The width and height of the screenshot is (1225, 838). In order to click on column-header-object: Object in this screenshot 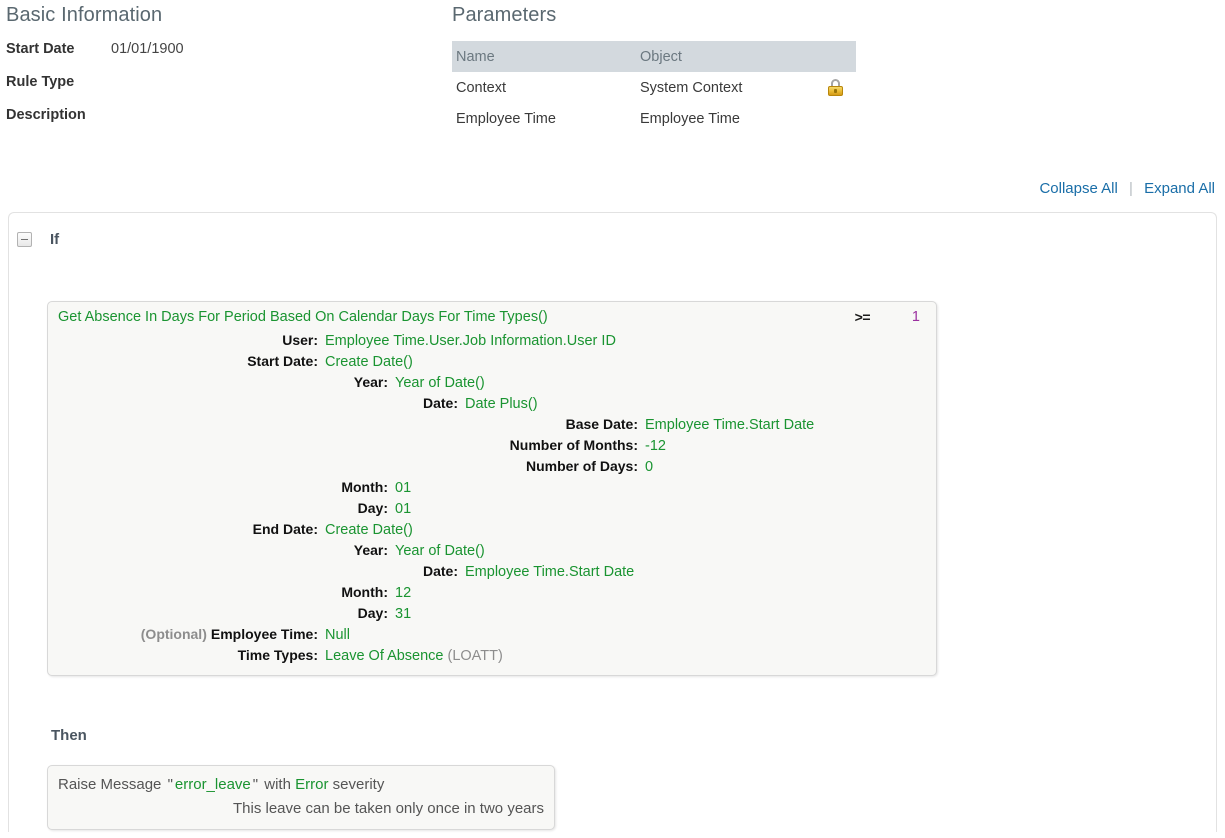, I will do `click(725, 56)`.